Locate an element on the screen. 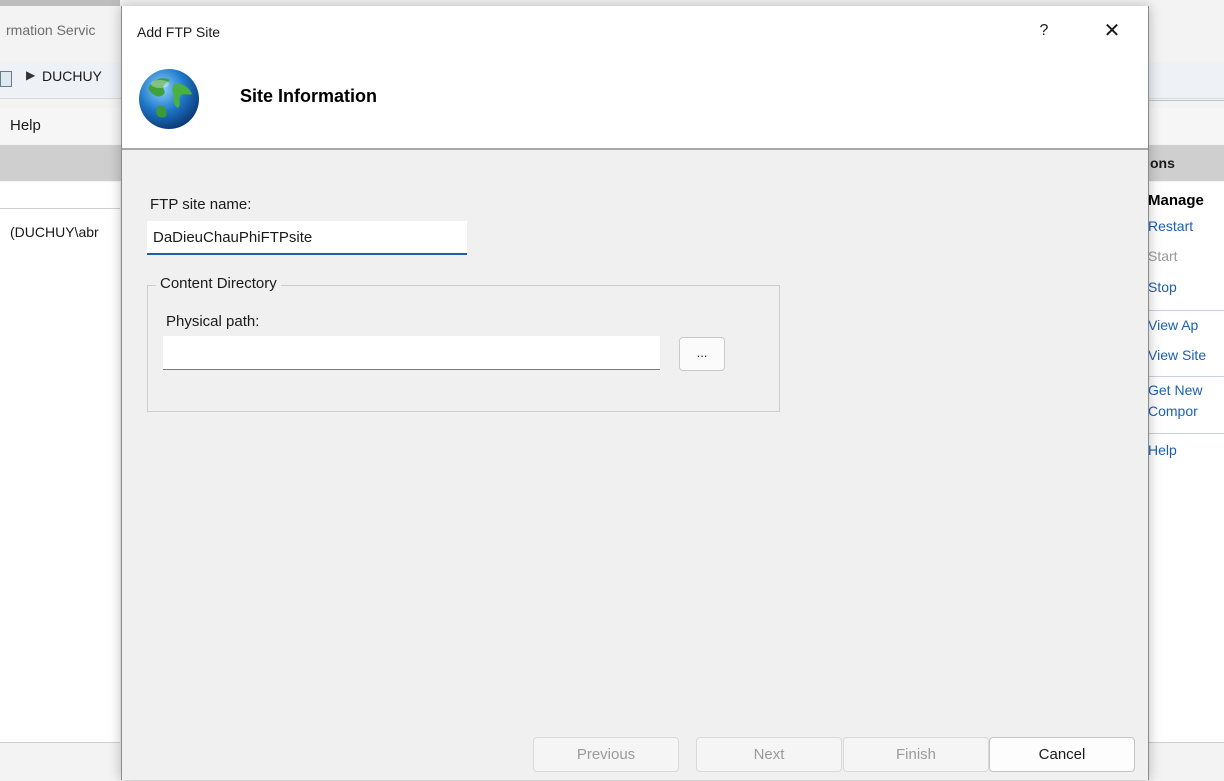 The image size is (1224, 781). action-get-new-components-line1: Get New is located at coordinates (1175, 390).